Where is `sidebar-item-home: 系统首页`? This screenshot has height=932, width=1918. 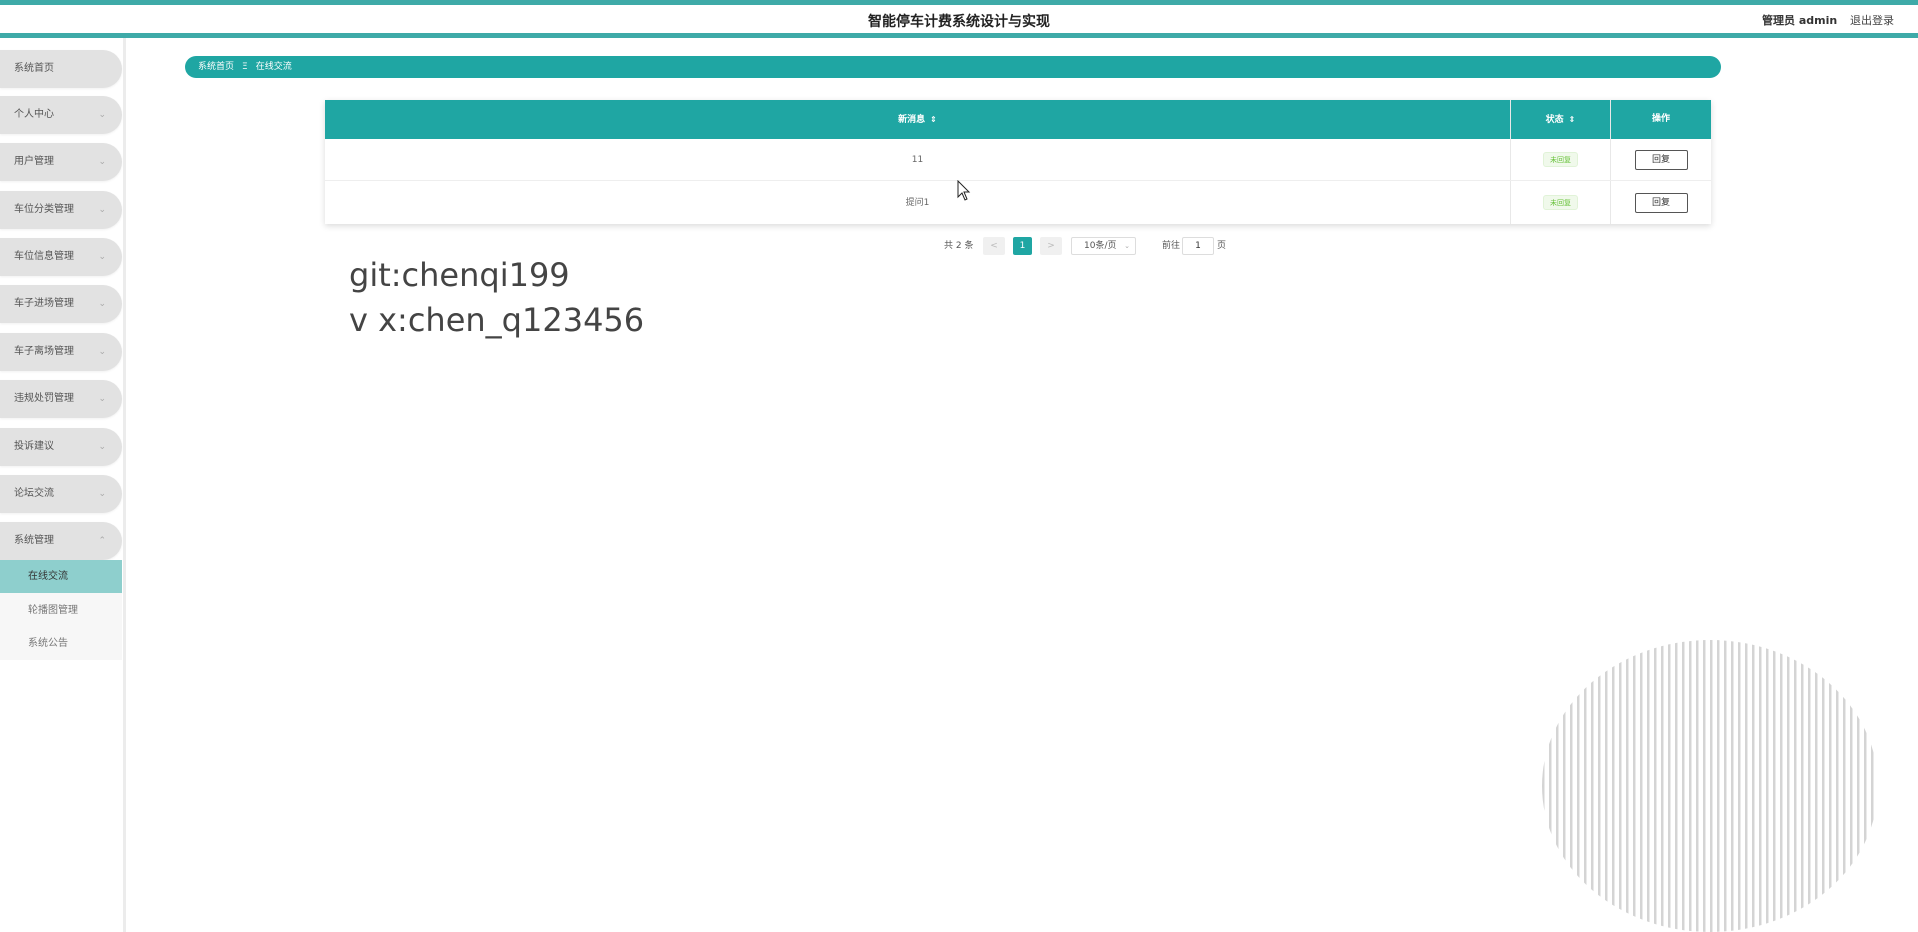 sidebar-item-home: 系统首页 is located at coordinates (61, 69).